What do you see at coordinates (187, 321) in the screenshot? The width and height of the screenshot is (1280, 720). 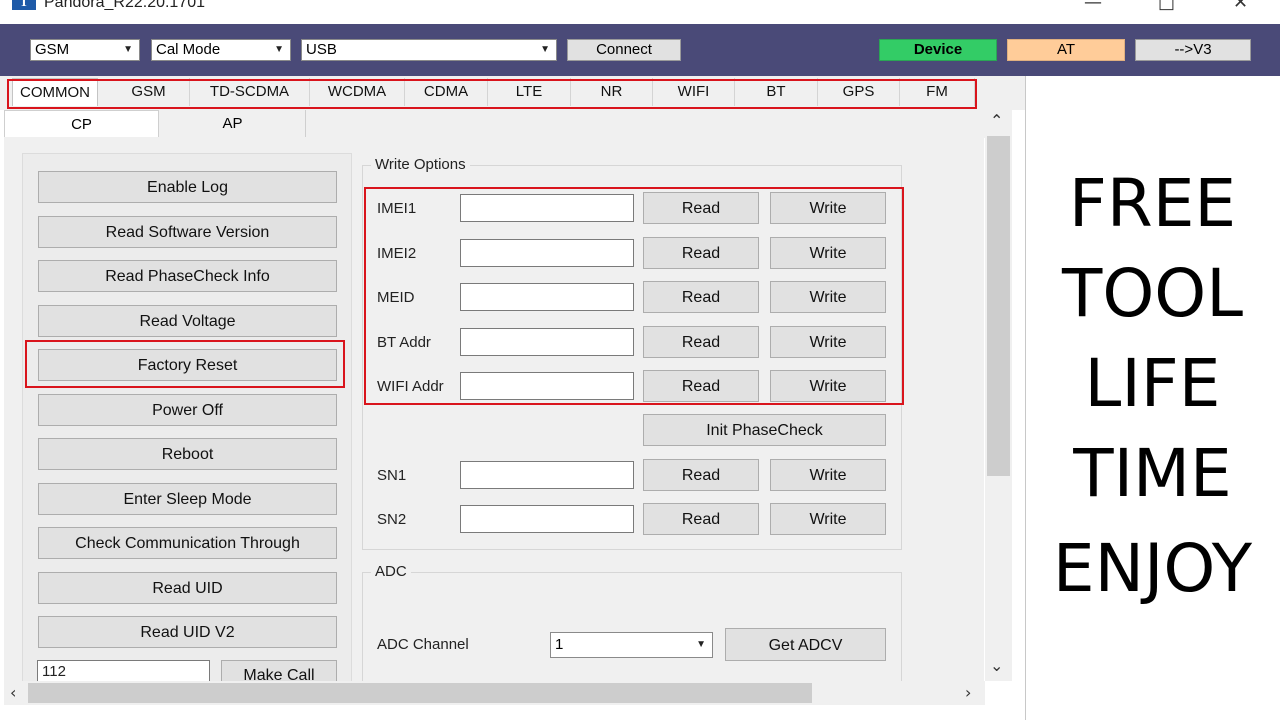 I see `read-voltage-button: Read Voltage` at bounding box center [187, 321].